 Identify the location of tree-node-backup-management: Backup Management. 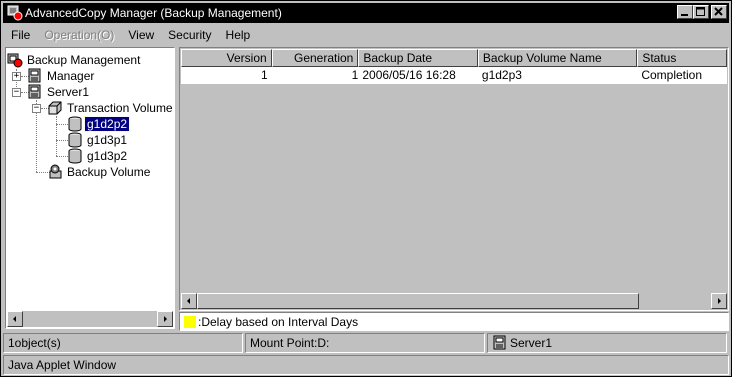
(74, 60).